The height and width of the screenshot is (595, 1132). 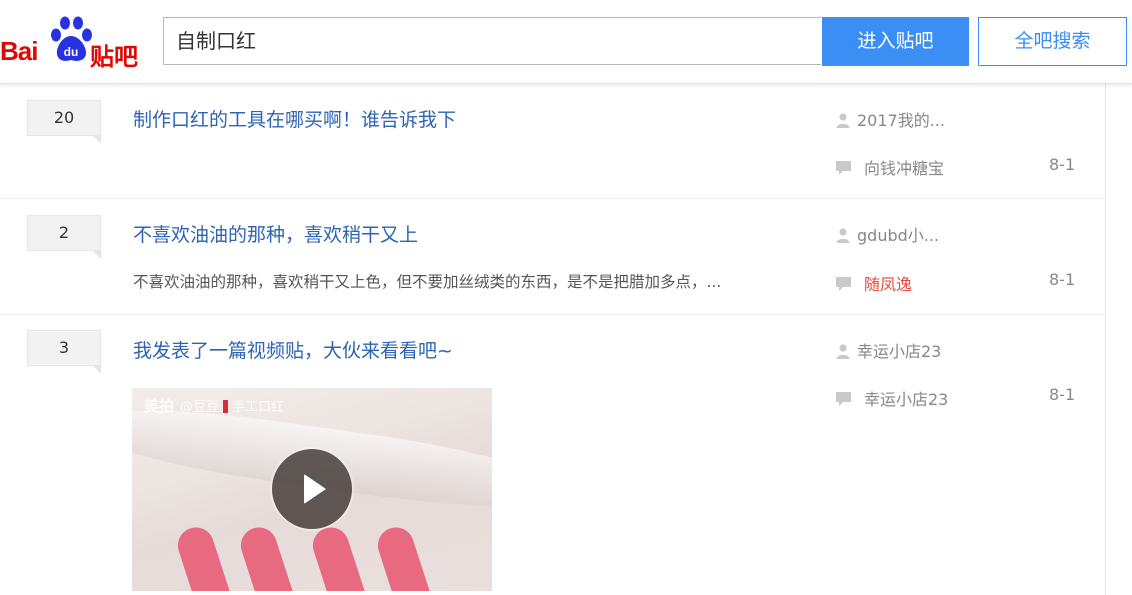 What do you see at coordinates (899, 351) in the screenshot?
I see `author-name: 幸运小店23` at bounding box center [899, 351].